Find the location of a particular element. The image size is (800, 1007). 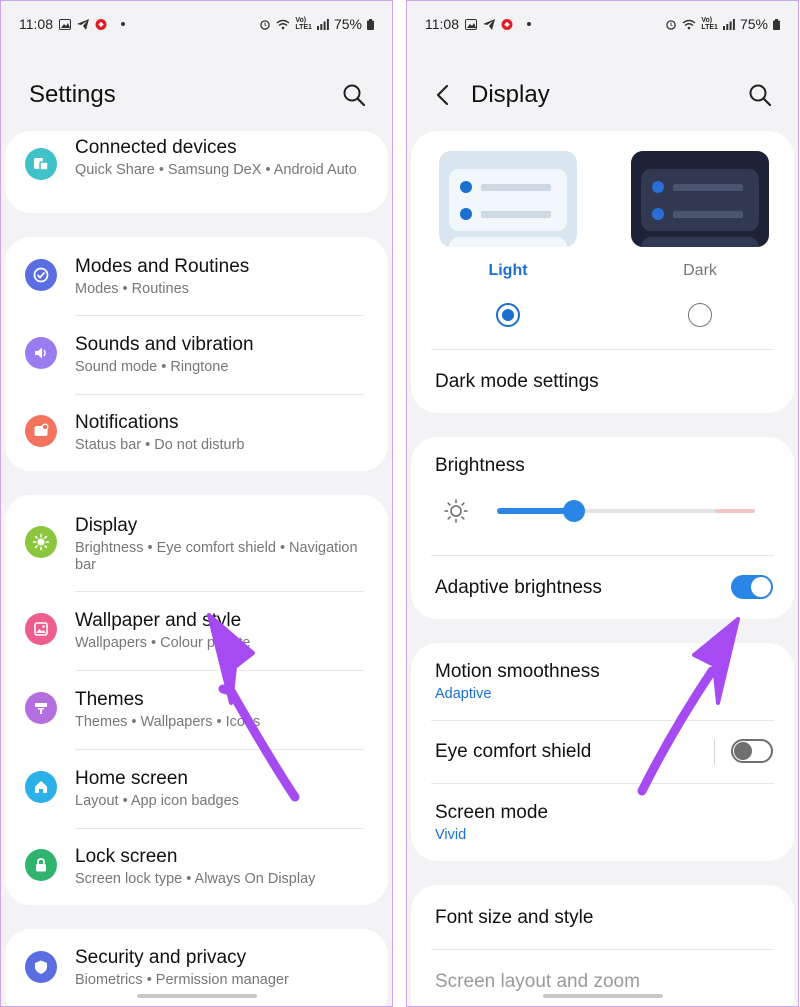

page-title: Settings is located at coordinates (72, 94).